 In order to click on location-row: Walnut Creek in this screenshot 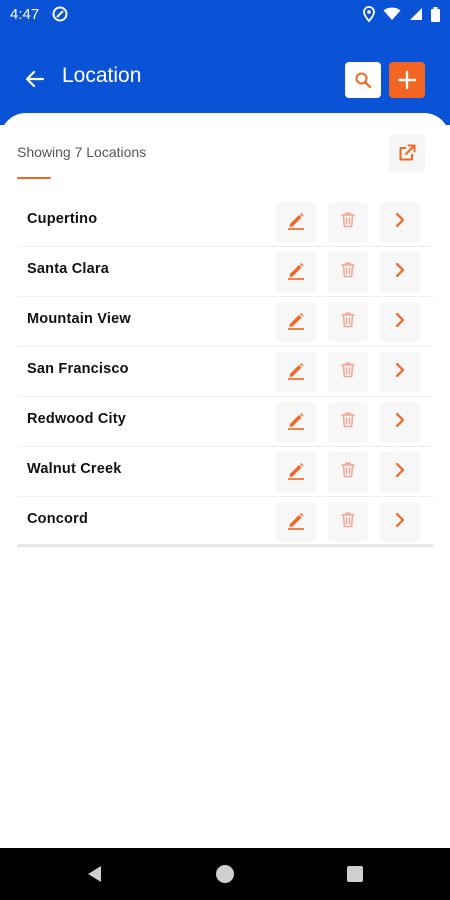, I will do `click(225, 472)`.